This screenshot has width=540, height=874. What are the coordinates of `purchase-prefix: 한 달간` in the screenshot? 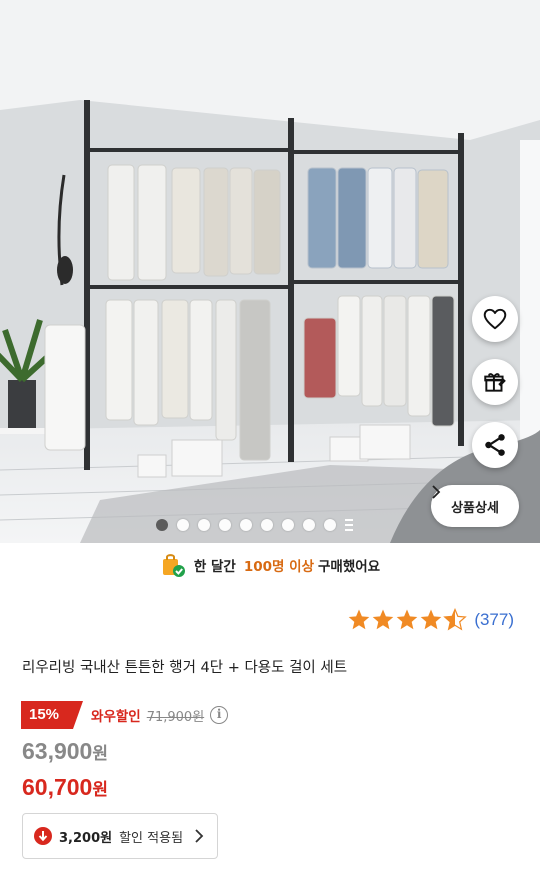 It's located at (214, 567).